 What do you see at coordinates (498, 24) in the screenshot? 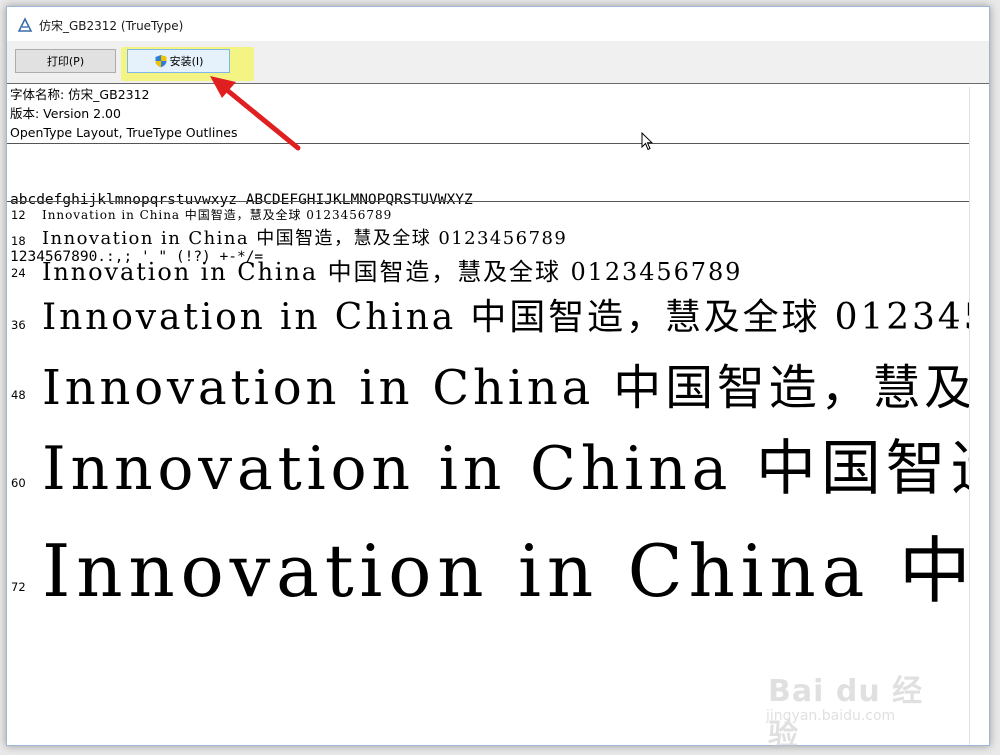
I see `title-bar: 仿宋_GB2312 (TrueType)` at bounding box center [498, 24].